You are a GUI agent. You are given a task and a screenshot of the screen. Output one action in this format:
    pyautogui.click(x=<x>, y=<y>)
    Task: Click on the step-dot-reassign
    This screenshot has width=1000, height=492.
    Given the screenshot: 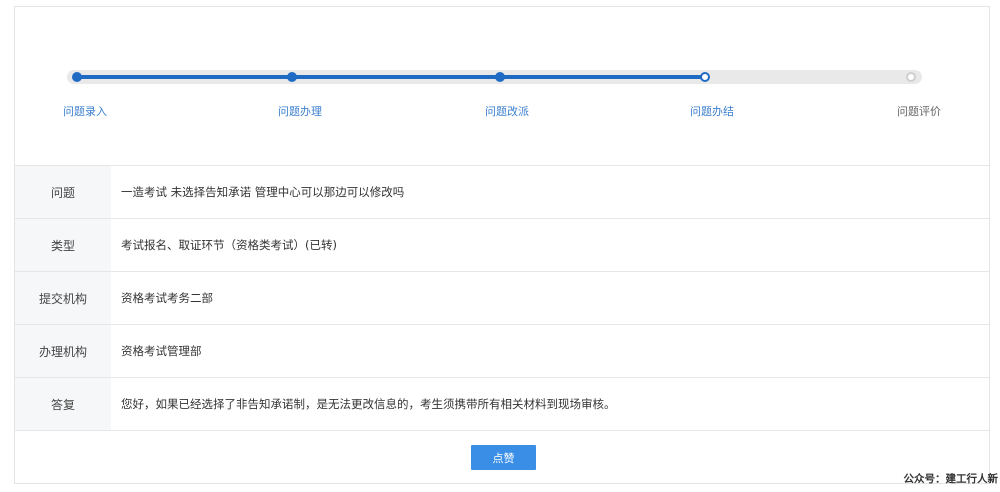 What is the action you would take?
    pyautogui.click(x=500, y=77)
    